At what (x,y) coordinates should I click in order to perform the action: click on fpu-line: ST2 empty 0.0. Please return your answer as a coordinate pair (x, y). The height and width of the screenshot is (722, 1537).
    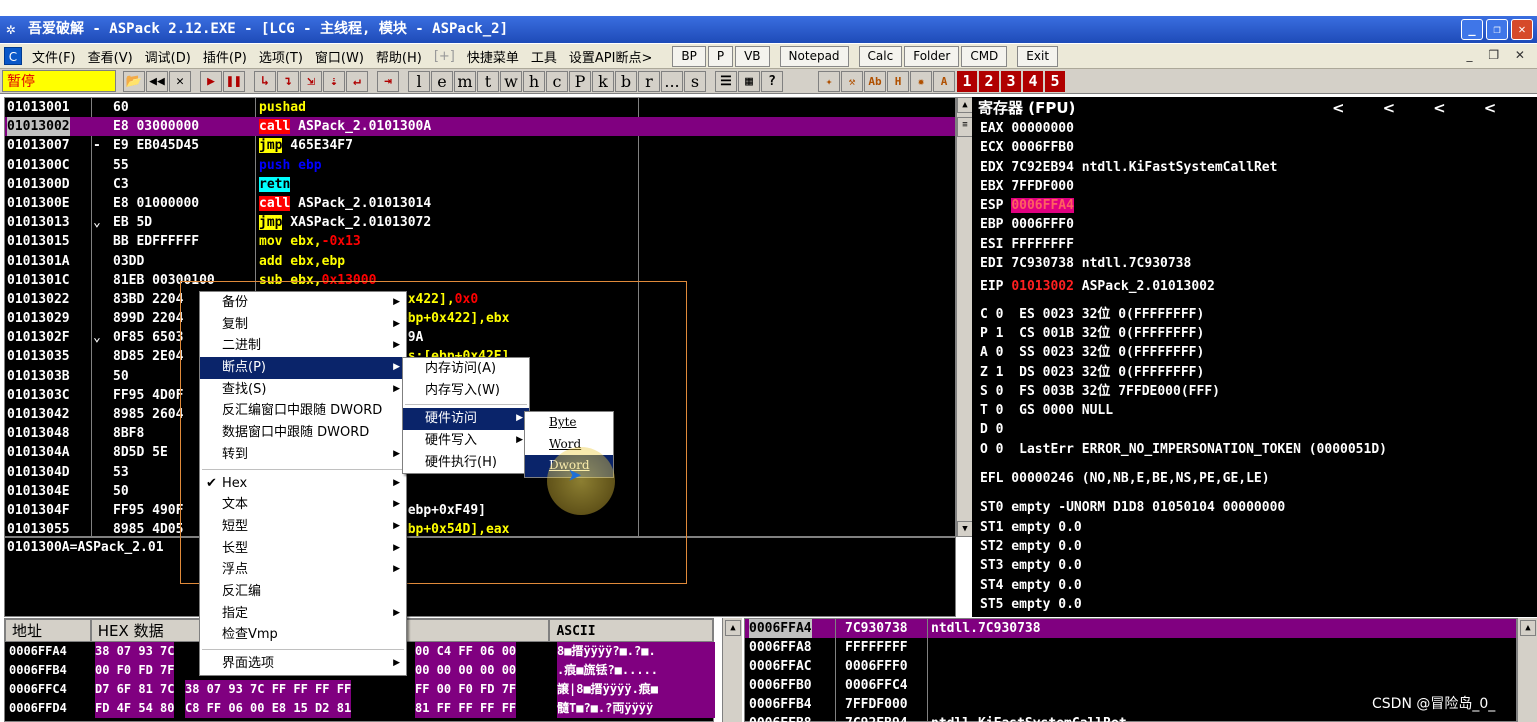
    Looking at the image, I should click on (1254, 546).